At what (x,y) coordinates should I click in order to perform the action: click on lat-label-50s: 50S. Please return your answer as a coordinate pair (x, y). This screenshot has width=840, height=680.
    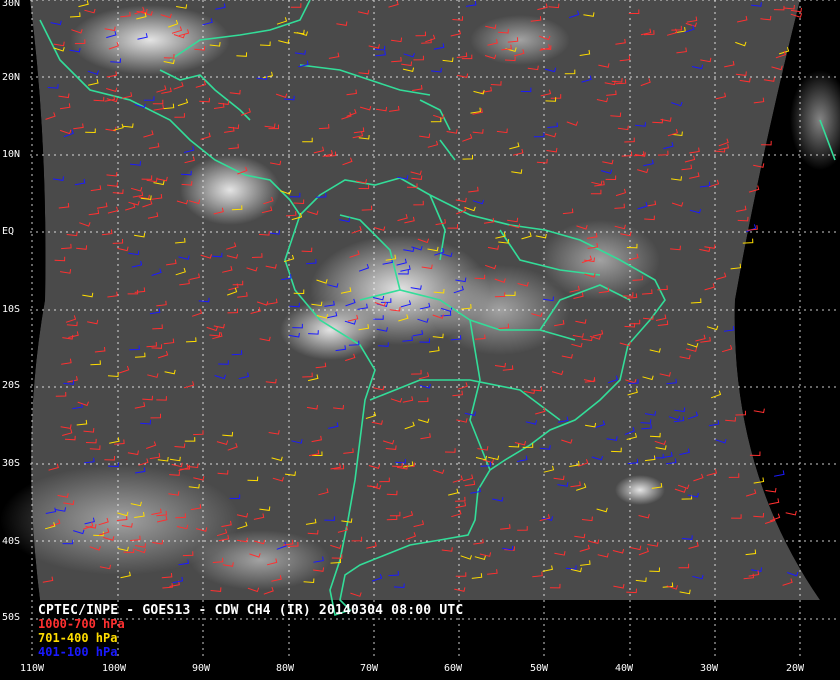
    Looking at the image, I should click on (11, 617).